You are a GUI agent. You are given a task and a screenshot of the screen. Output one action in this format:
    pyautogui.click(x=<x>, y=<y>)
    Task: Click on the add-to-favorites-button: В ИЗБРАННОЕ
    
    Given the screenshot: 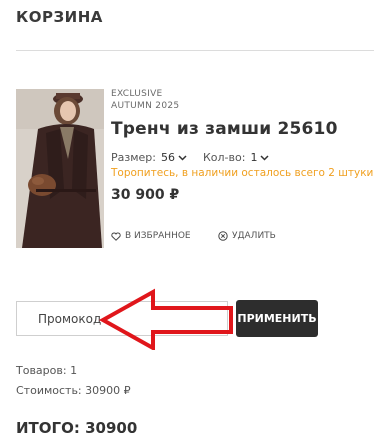 What is the action you would take?
    pyautogui.click(x=151, y=236)
    